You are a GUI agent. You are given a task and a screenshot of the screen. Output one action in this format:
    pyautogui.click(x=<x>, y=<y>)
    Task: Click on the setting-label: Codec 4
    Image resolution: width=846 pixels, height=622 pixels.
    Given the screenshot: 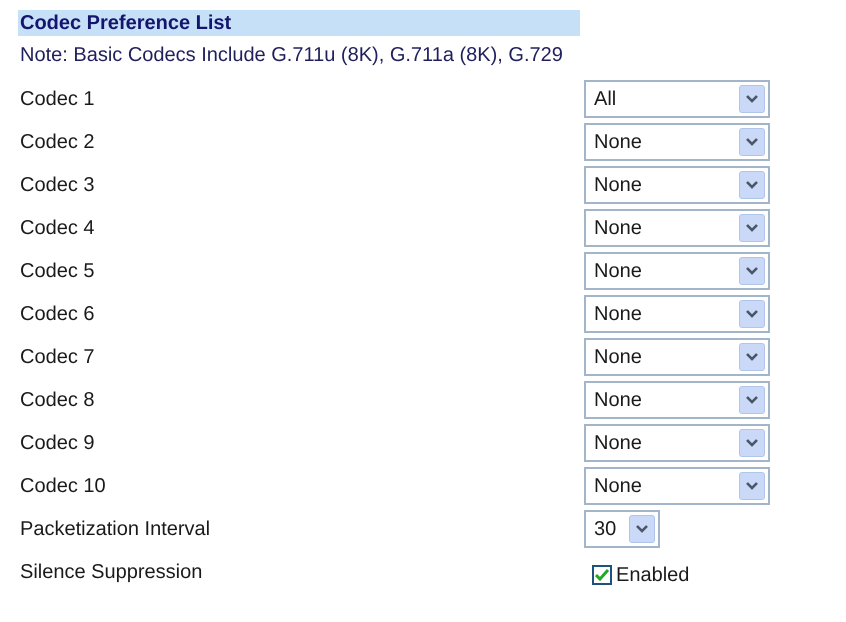 What is the action you would take?
    pyautogui.click(x=57, y=228)
    